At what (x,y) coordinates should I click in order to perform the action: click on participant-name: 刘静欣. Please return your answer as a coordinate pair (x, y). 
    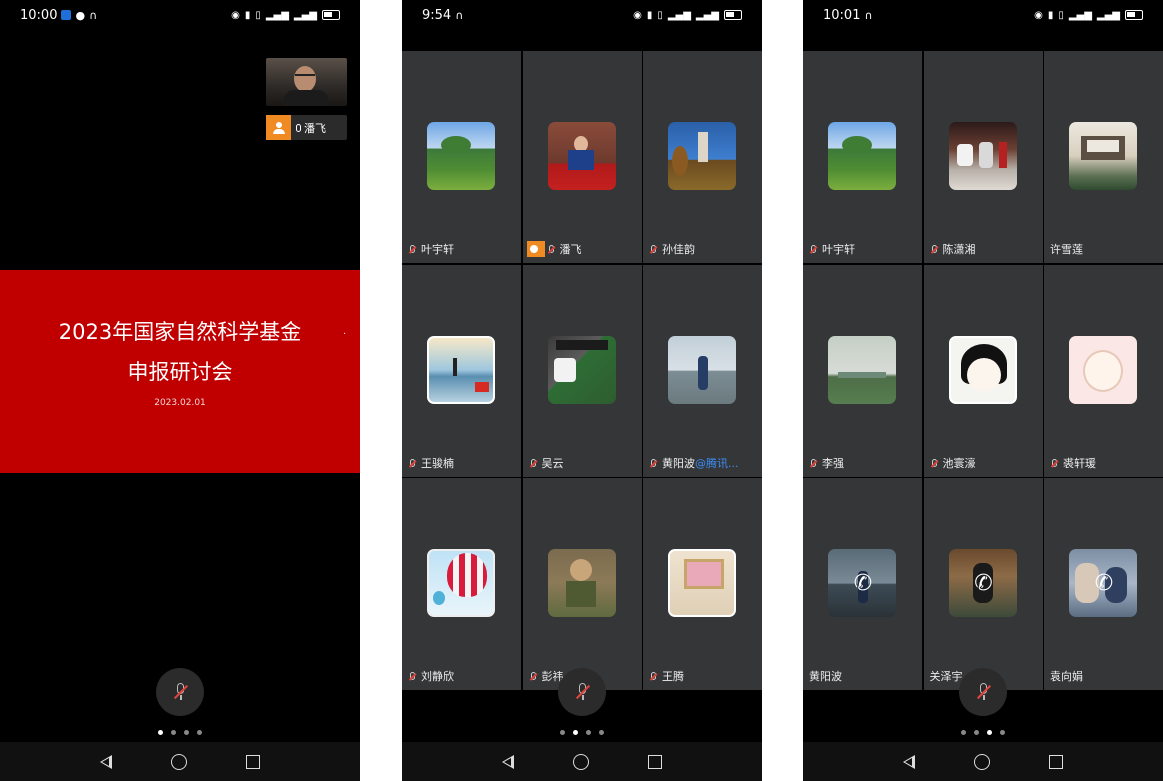
    Looking at the image, I should click on (437, 676).